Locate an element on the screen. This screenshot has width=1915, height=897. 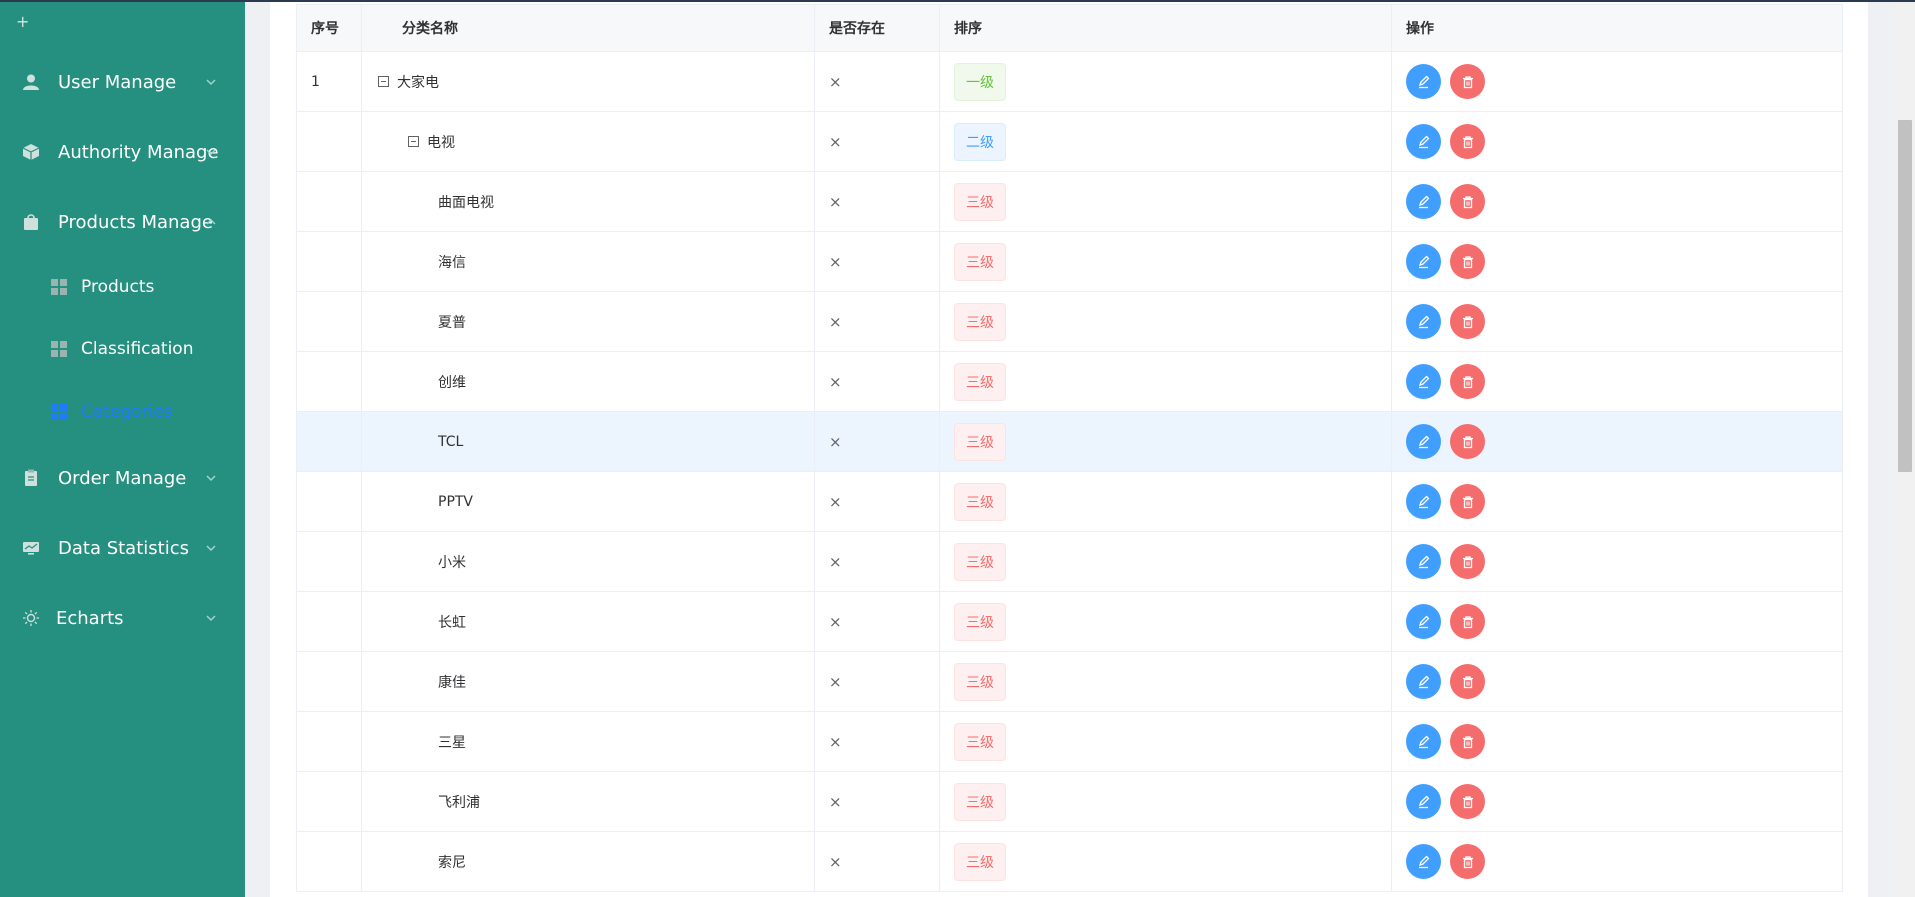
cell-category-name: 创维 is located at coordinates (588, 381).